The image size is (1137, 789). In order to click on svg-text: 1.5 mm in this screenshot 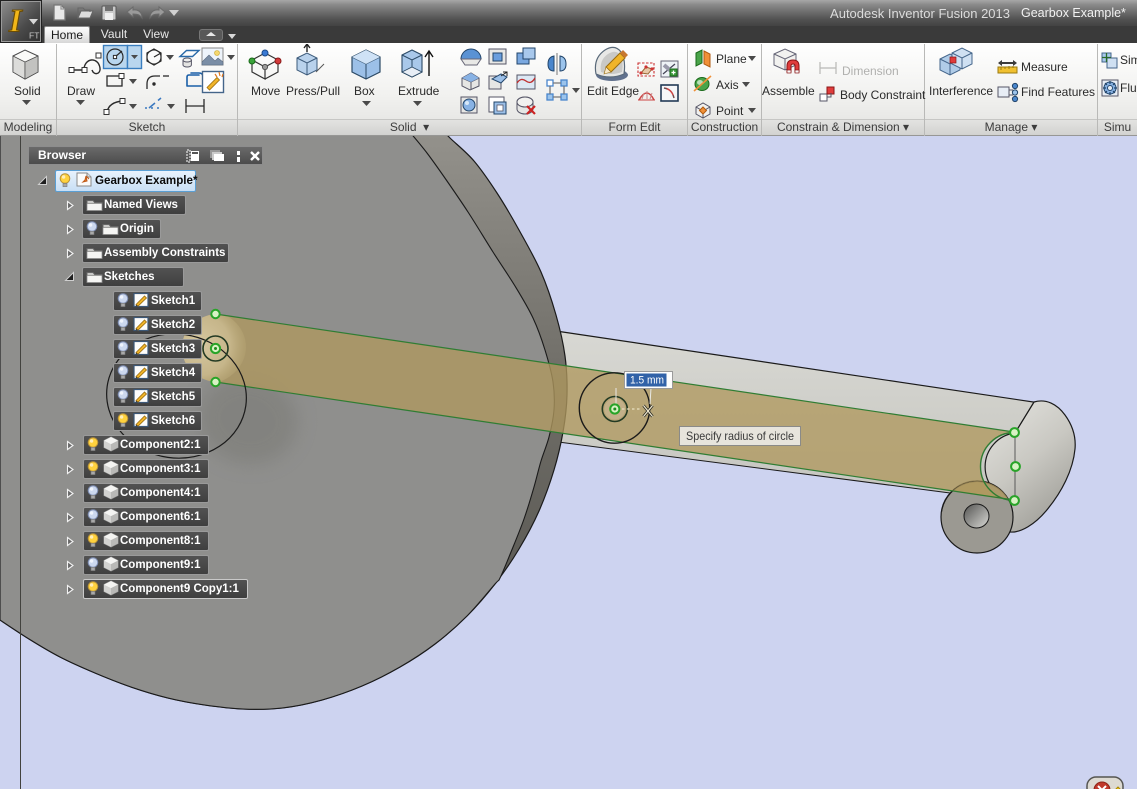, I will do `click(647, 381)`.